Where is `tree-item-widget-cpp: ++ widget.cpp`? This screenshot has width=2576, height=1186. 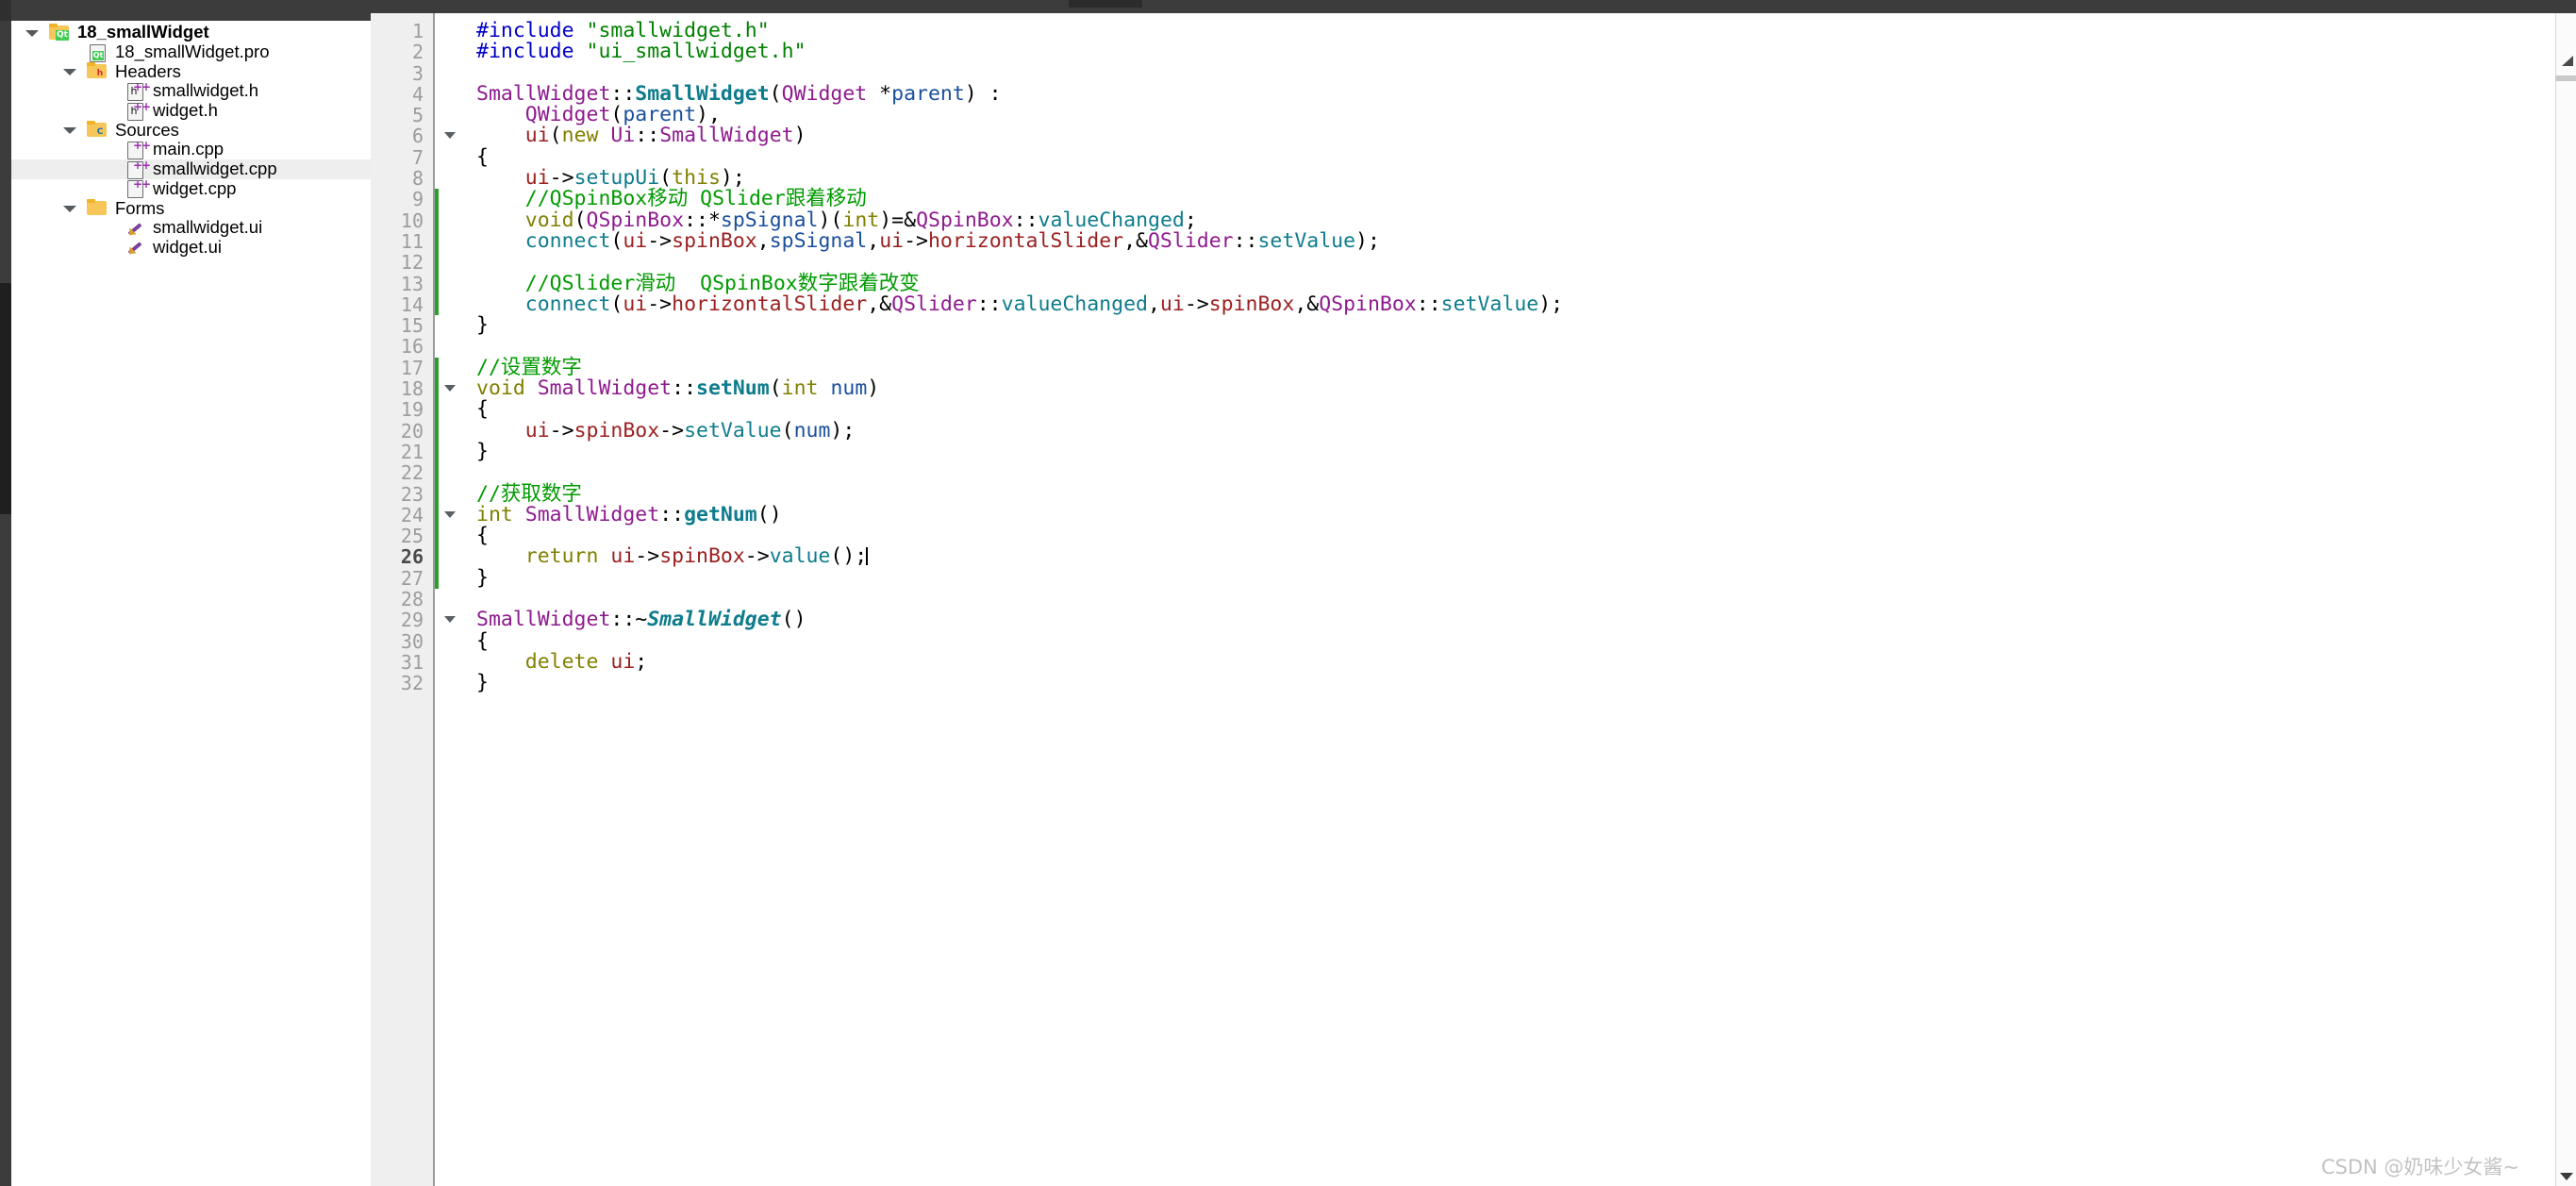
tree-item-widget-cpp: ++ widget.cpp is located at coordinates (191, 188).